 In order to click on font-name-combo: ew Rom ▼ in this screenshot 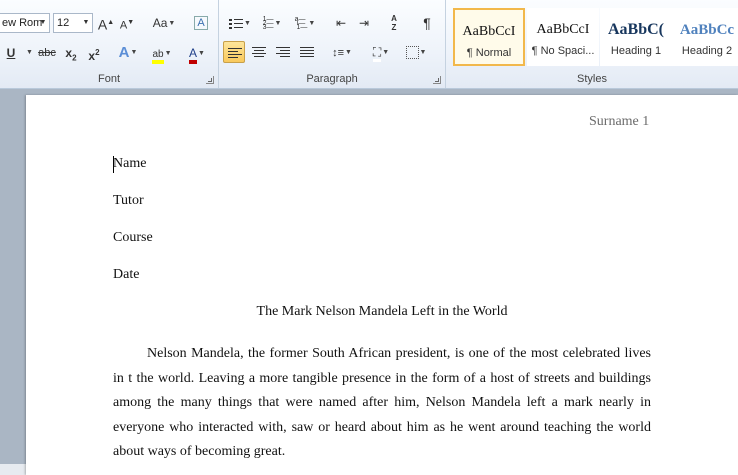, I will do `click(25, 23)`.